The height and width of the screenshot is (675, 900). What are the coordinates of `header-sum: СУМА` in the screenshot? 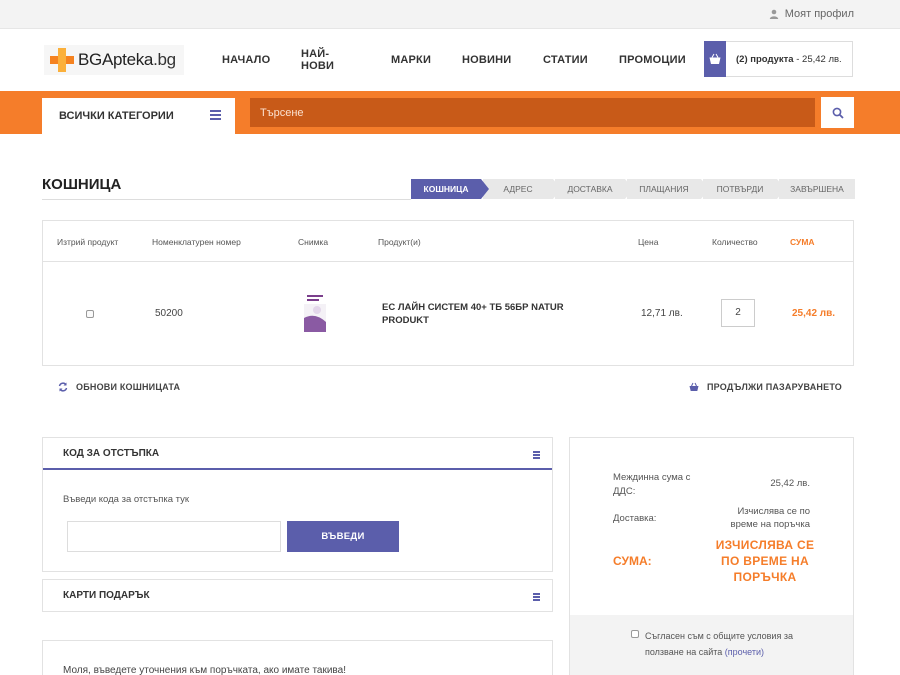 It's located at (802, 242).